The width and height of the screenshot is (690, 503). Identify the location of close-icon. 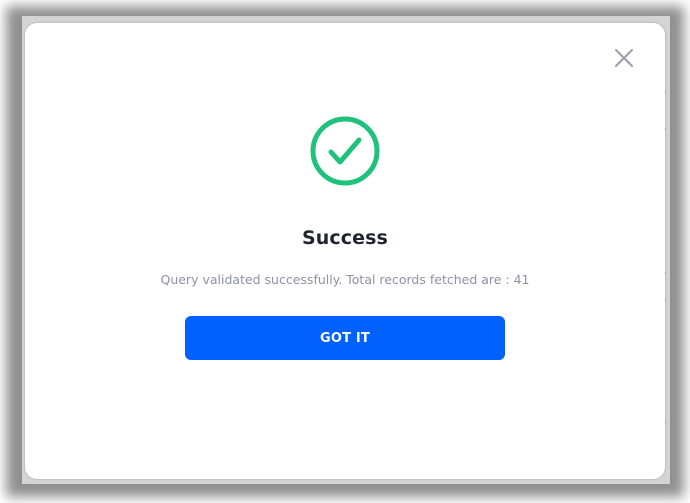
(624, 58).